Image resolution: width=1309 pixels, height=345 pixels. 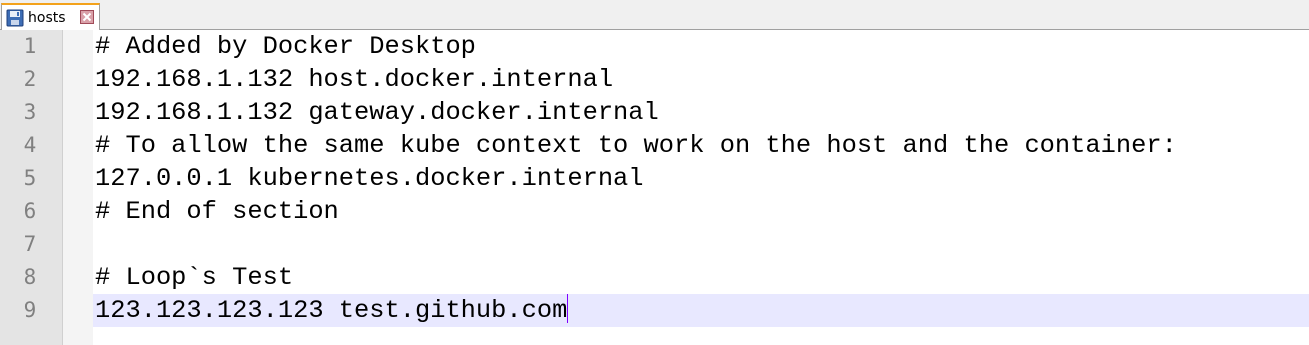 I want to click on code-line: 5 127.0.0.1 kubernetes.docker.internal, so click(x=654, y=178).